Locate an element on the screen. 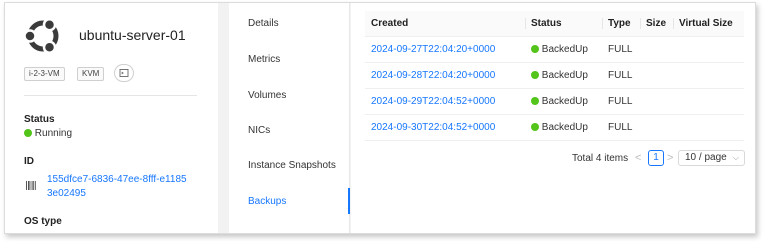 This screenshot has width=768, height=242. tab-backups: Backups is located at coordinates (267, 201).